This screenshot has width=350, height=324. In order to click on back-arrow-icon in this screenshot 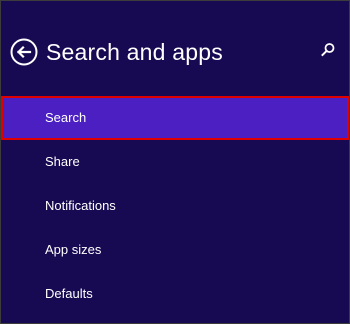, I will do `click(24, 52)`.